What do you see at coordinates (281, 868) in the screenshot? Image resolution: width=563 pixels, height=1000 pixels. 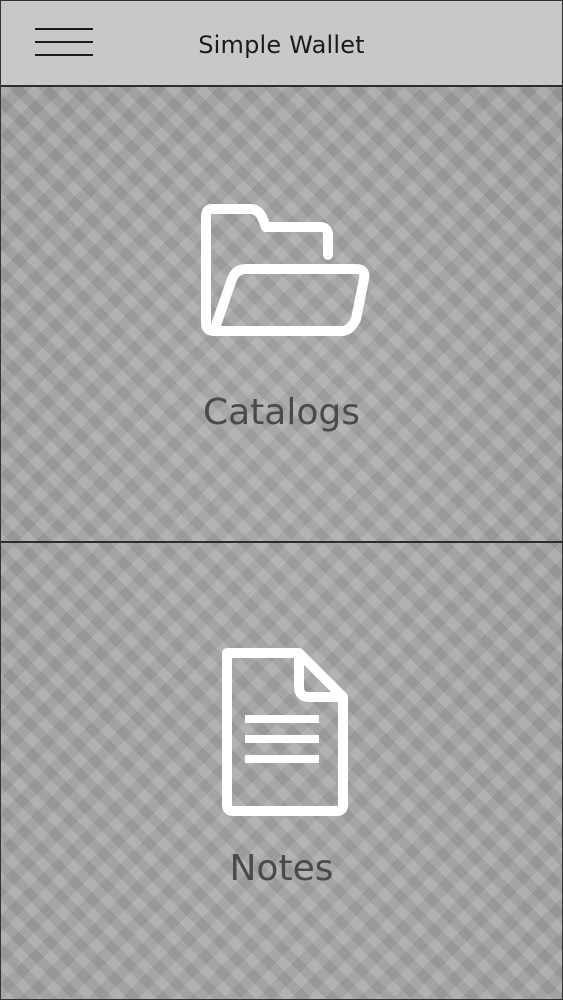 I see `notes-label: Notes` at bounding box center [281, 868].